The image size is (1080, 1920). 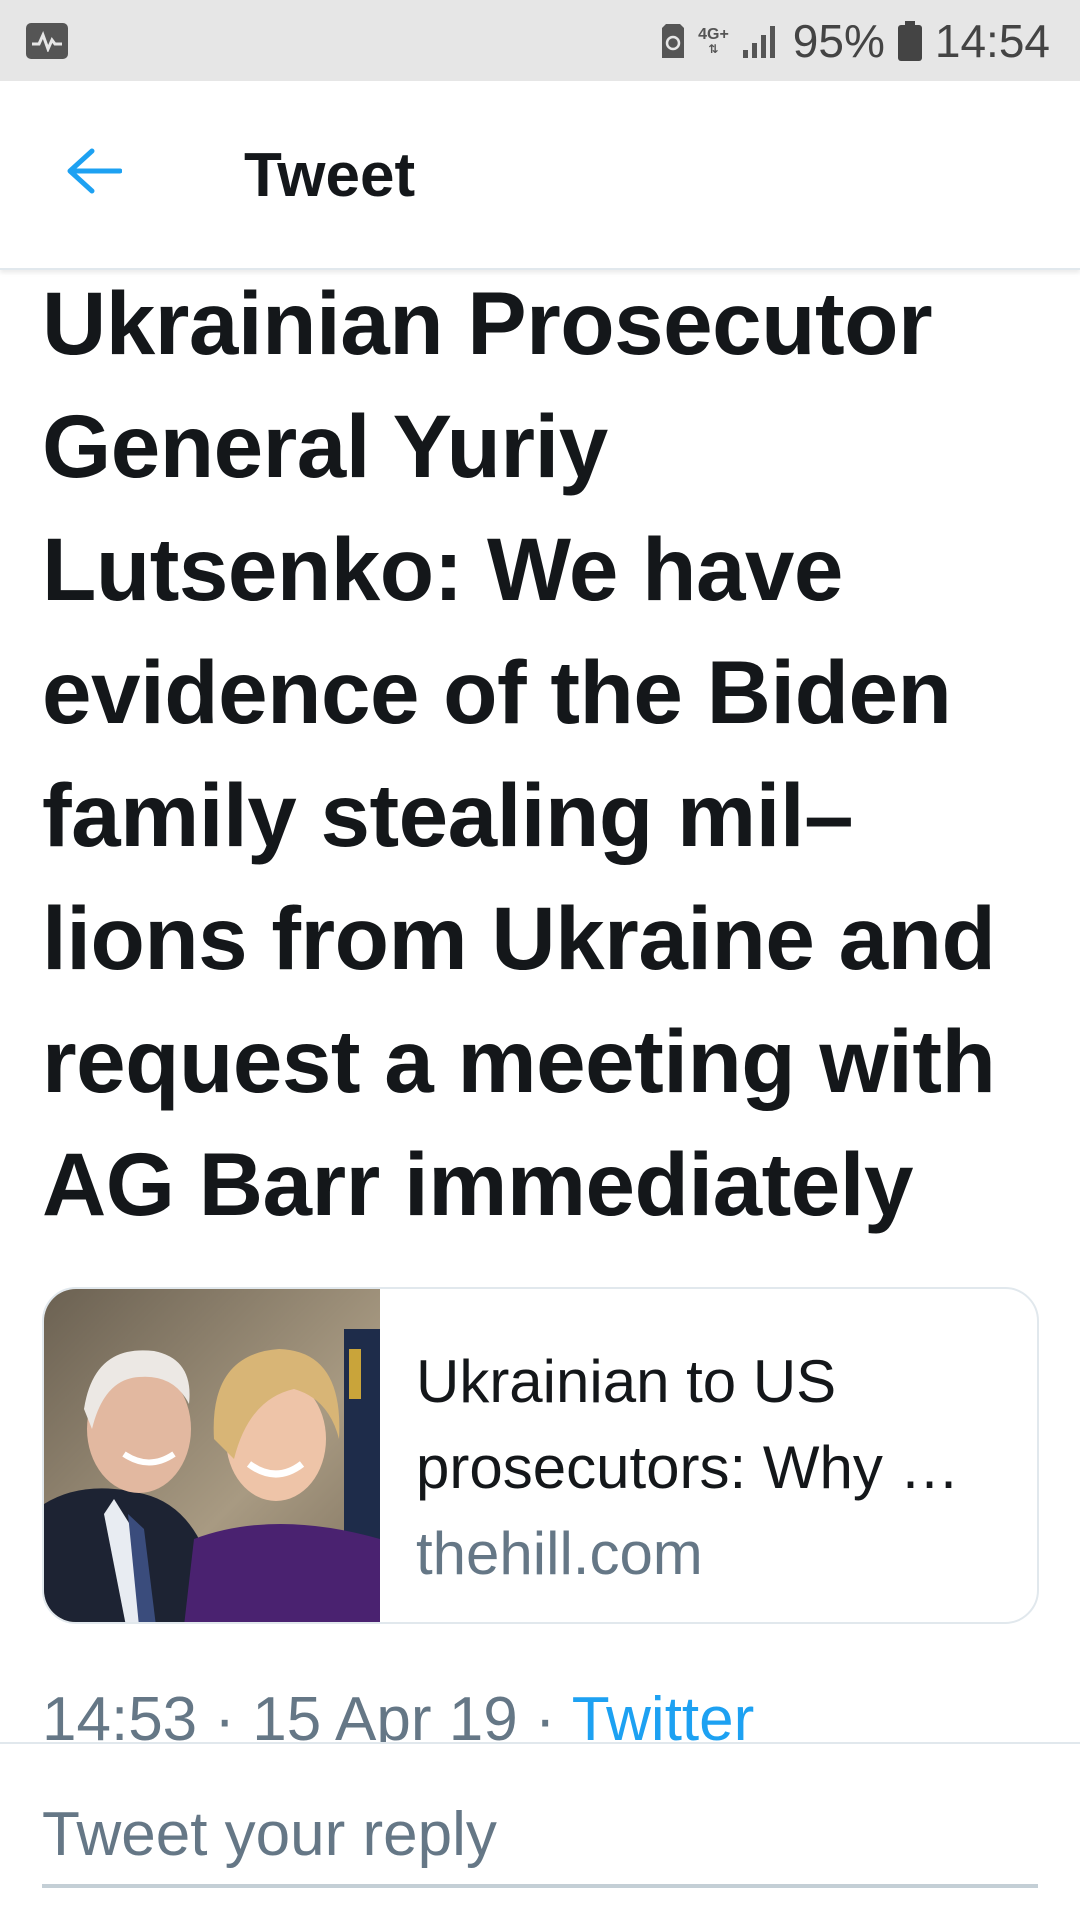 What do you see at coordinates (673, 41) in the screenshot?
I see `recycle-sim-icon` at bounding box center [673, 41].